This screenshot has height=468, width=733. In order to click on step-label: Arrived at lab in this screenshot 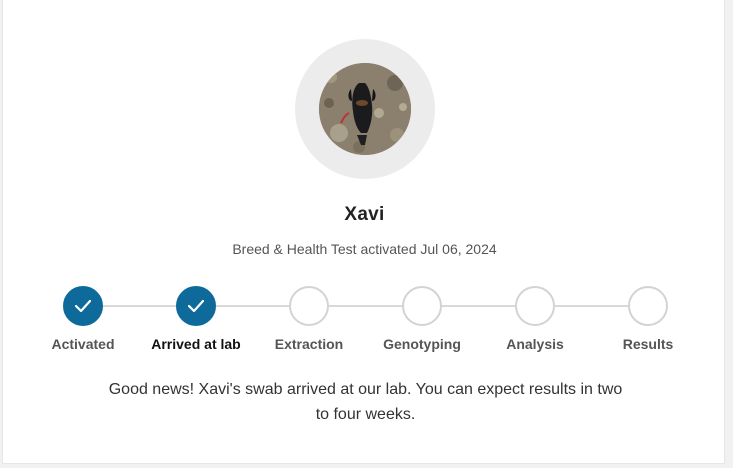, I will do `click(196, 344)`.